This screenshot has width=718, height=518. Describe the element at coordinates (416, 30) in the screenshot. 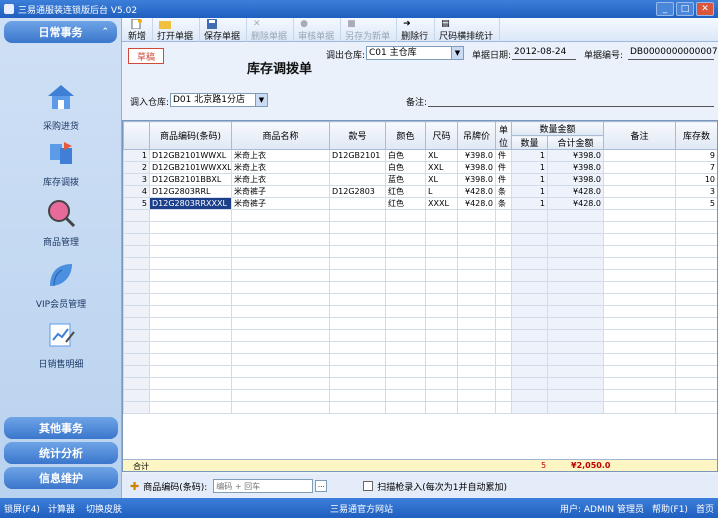

I see `delete-row-button: ➜ 删除行` at that location.